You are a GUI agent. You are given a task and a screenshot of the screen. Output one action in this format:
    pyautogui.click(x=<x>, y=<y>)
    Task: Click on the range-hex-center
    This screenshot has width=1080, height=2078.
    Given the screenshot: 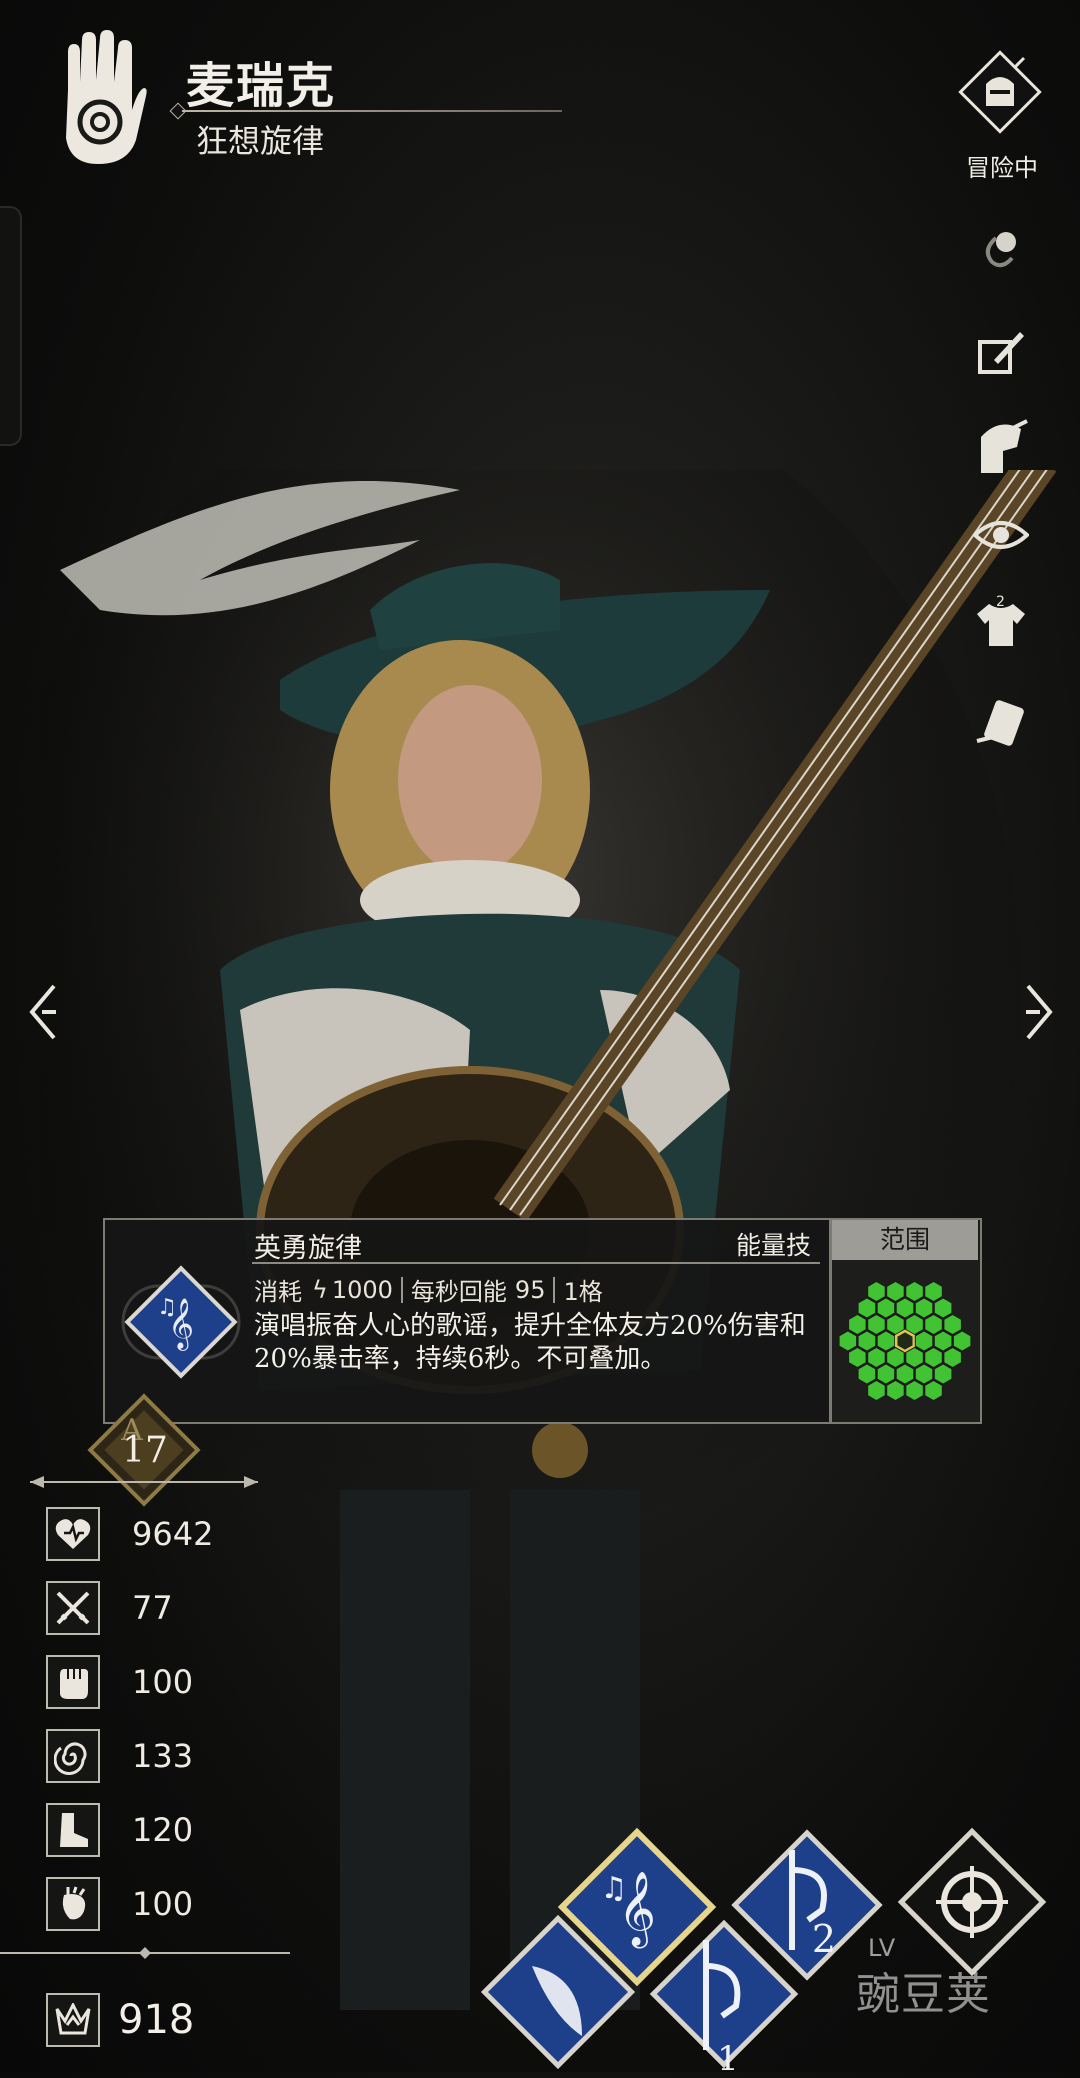 What is the action you would take?
    pyautogui.click(x=905, y=1341)
    